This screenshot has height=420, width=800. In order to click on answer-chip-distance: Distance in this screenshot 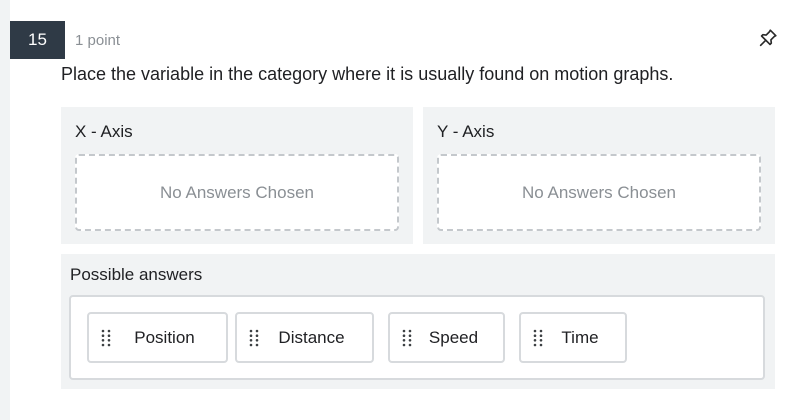, I will do `click(304, 337)`.